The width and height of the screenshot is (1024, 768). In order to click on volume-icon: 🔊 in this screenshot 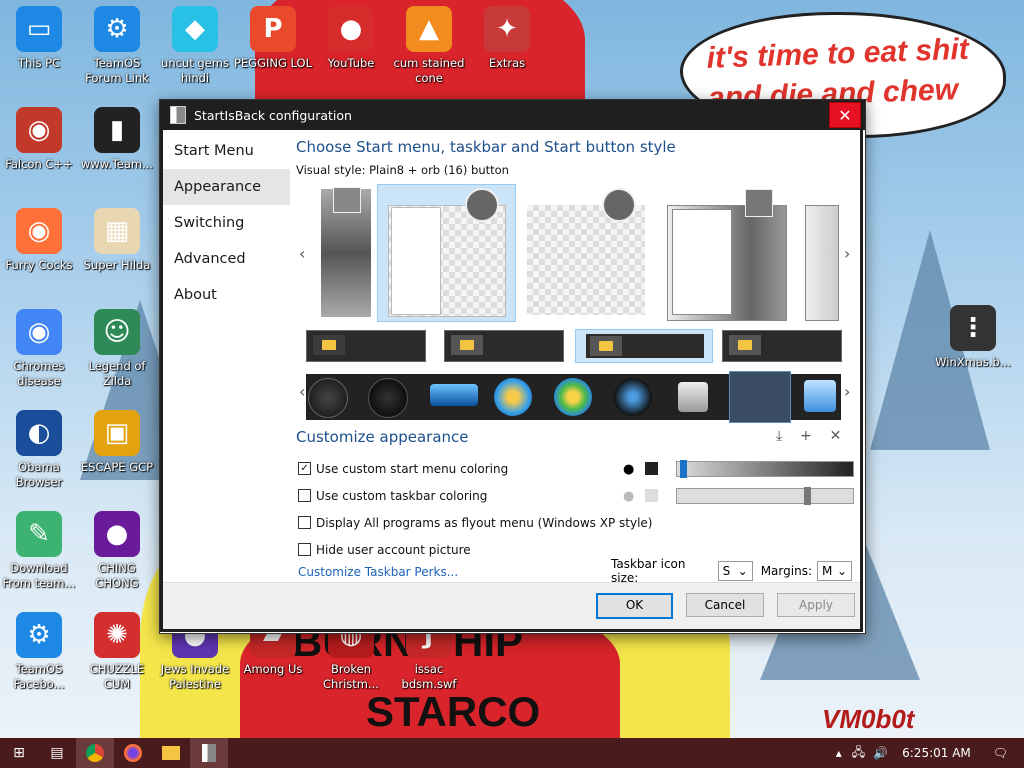, I will do `click(880, 753)`.